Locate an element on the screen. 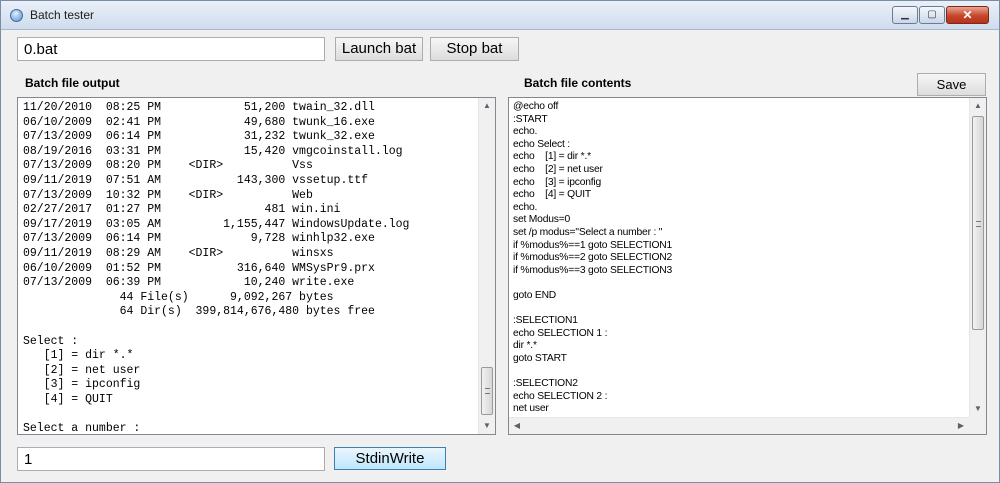  launch-bat-button: Launch bat is located at coordinates (379, 49).